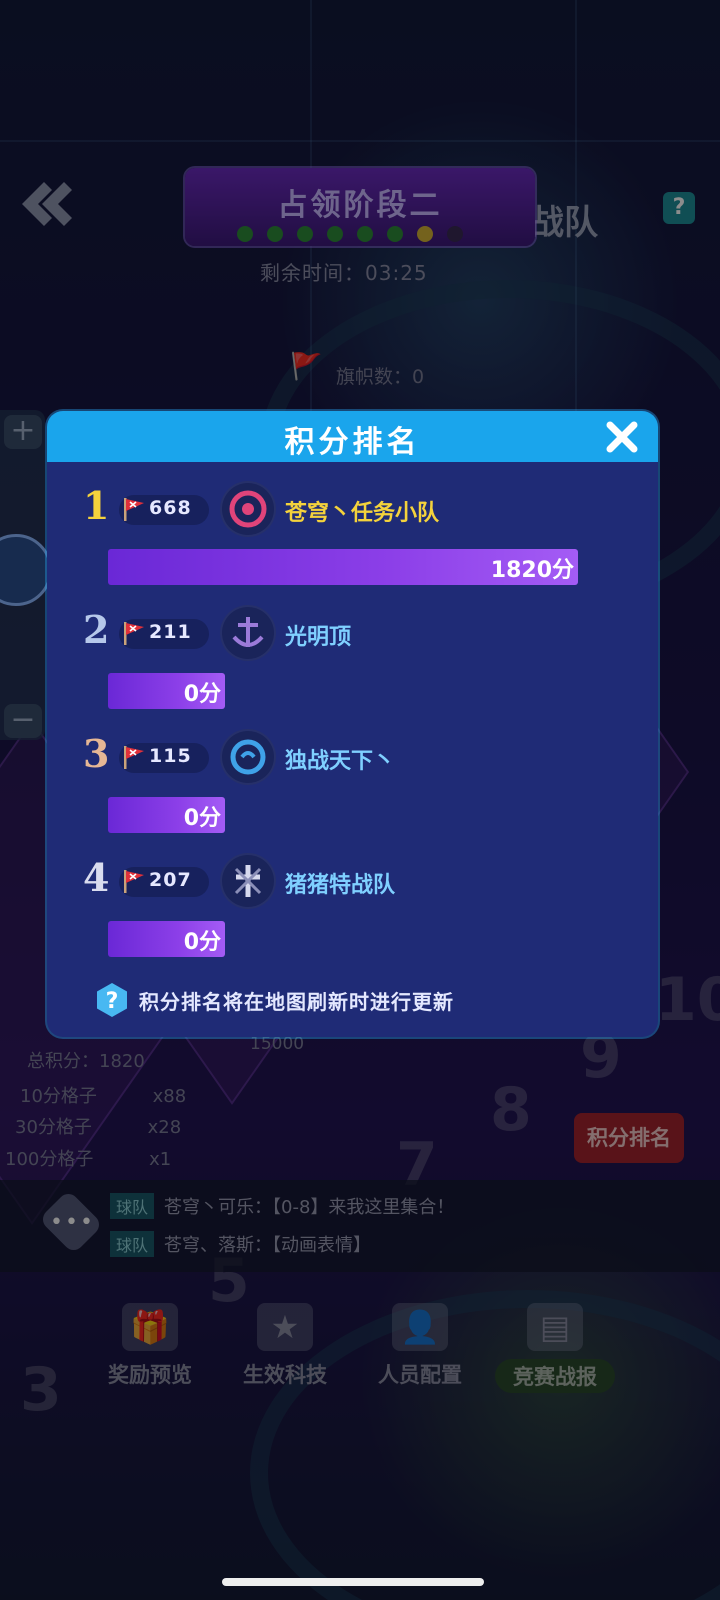  What do you see at coordinates (96, 505) in the screenshot?
I see `rank-number: 1` at bounding box center [96, 505].